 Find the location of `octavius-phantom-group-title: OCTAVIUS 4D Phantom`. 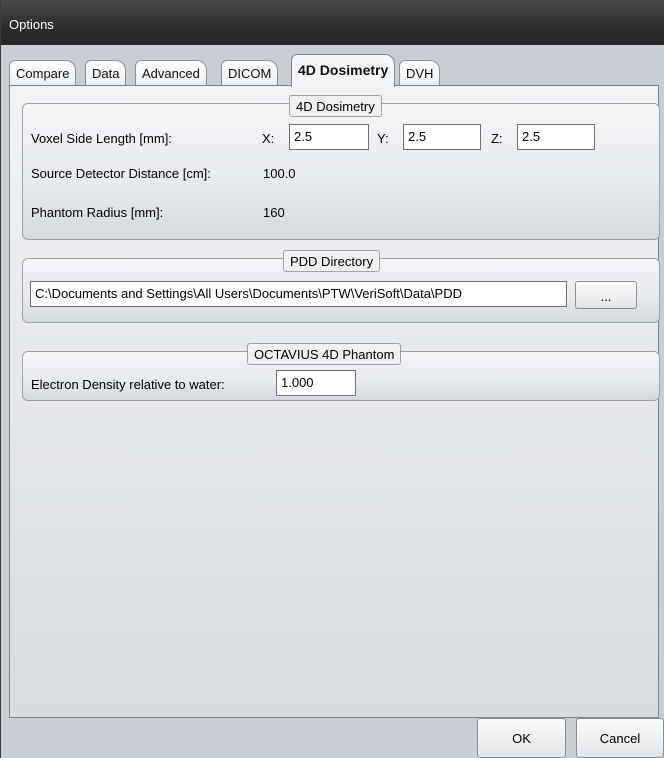

octavius-phantom-group-title: OCTAVIUS 4D Phantom is located at coordinates (324, 354).